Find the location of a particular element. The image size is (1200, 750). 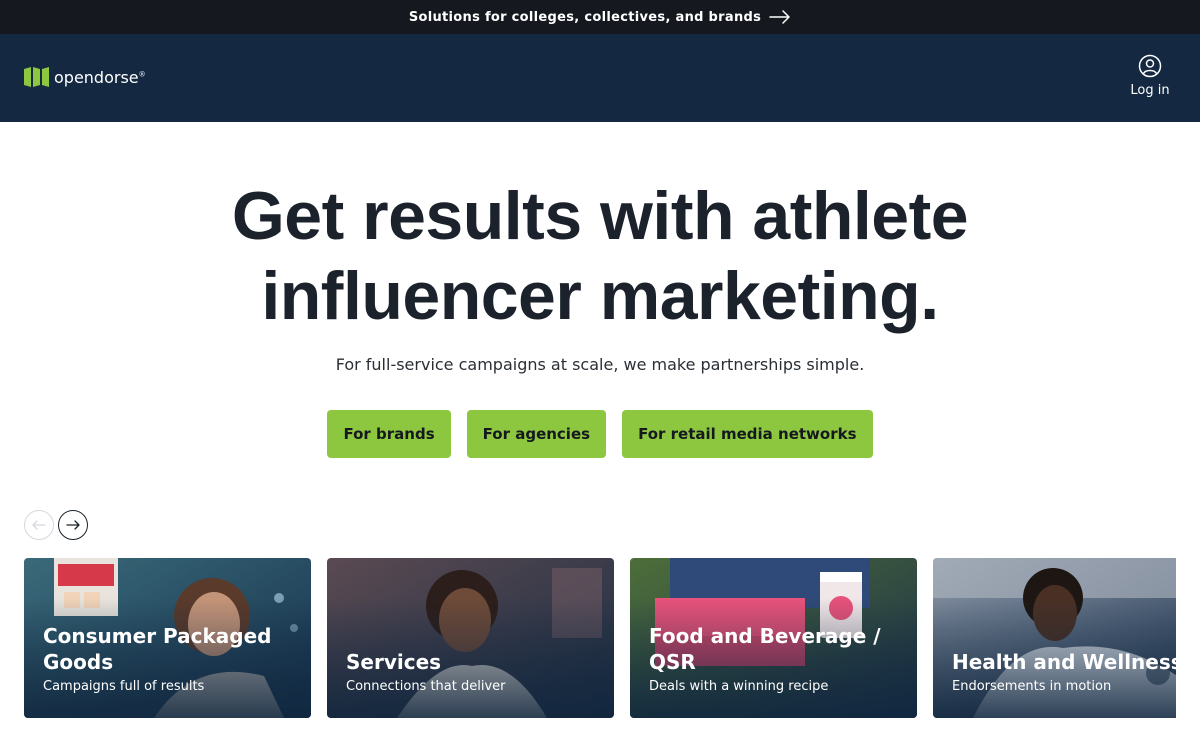

for-agencies-button: For agencies is located at coordinates (536, 434).